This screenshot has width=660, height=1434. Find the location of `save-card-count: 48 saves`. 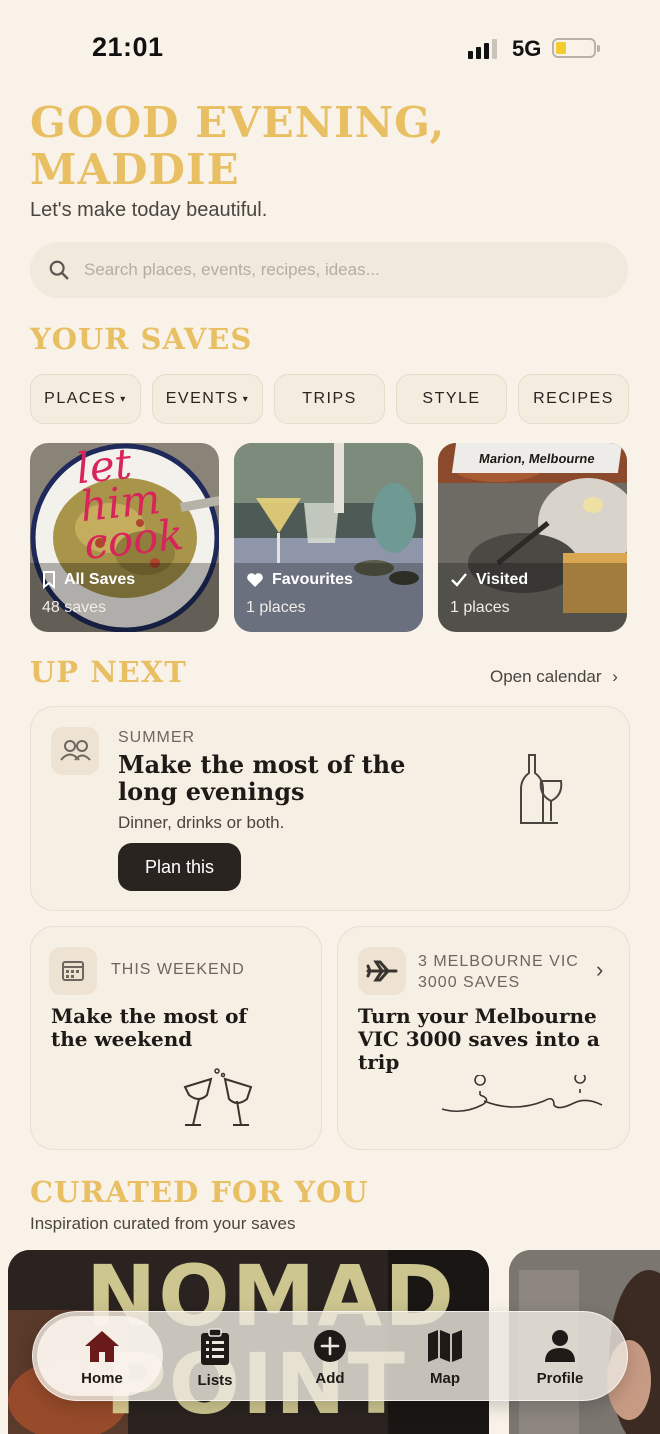

save-card-count: 48 saves is located at coordinates (74, 607).